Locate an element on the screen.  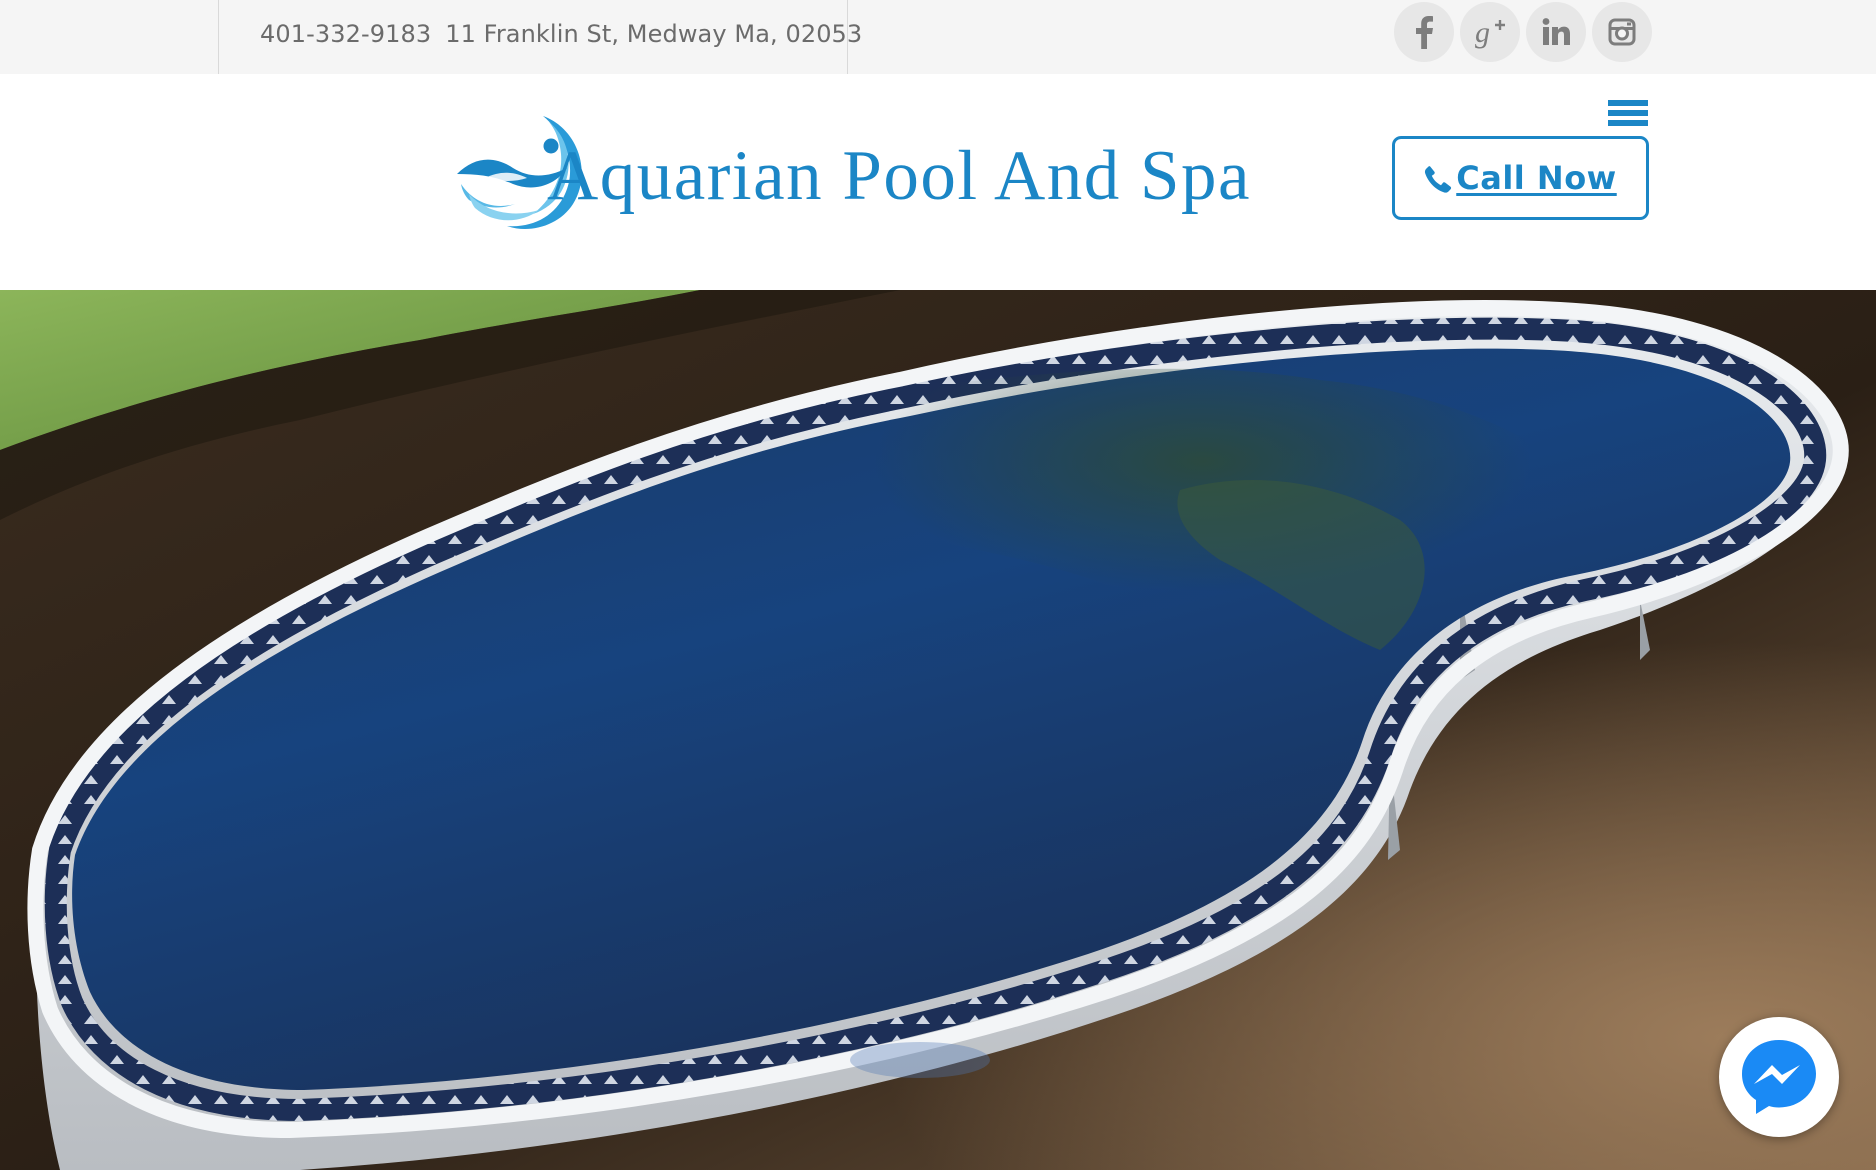
instagram-link is located at coordinates (1622, 32).